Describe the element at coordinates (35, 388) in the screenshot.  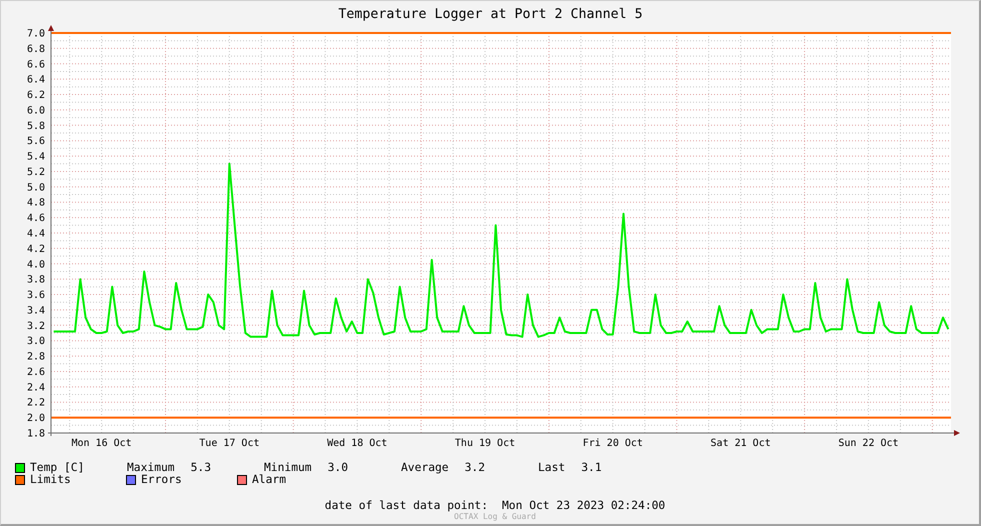
I see `y-tick-label: 2.4` at that location.